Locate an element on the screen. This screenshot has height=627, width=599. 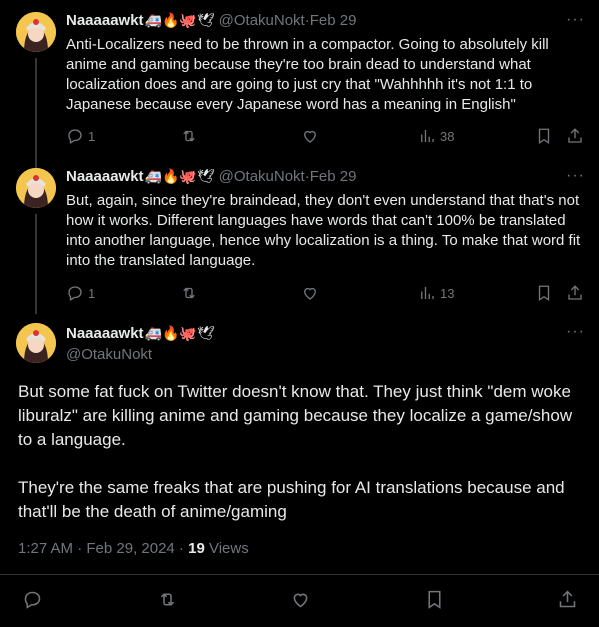
views-count: 13 is located at coordinates (447, 293).